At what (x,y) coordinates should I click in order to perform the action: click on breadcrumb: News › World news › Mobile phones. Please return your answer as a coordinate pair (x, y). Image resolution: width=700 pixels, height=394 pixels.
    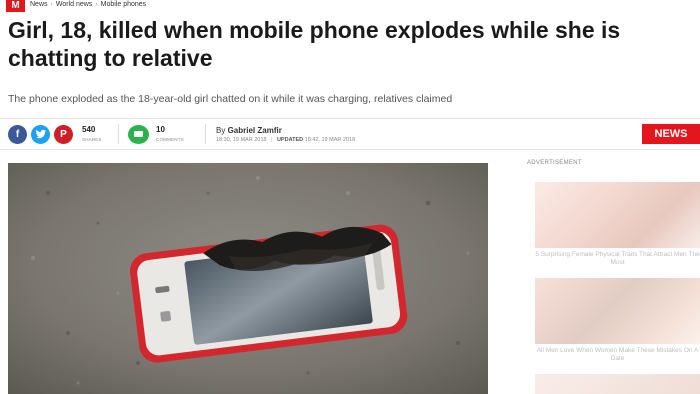
    Looking at the image, I should click on (88, 5).